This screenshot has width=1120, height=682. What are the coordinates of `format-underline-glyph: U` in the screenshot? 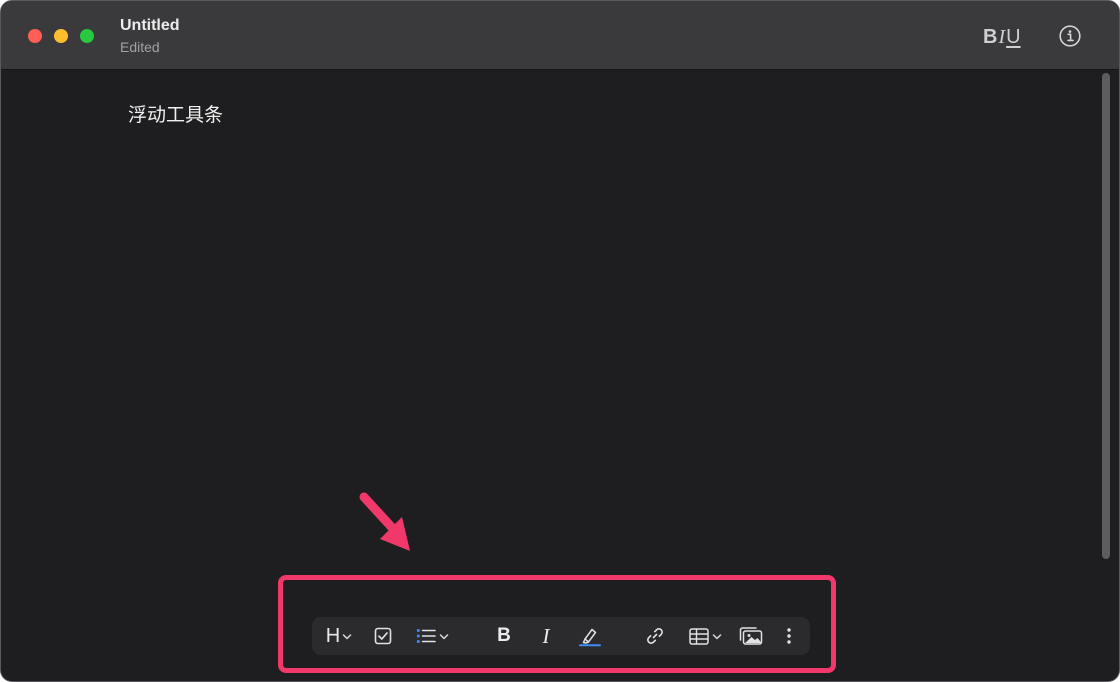 It's located at (1013, 36).